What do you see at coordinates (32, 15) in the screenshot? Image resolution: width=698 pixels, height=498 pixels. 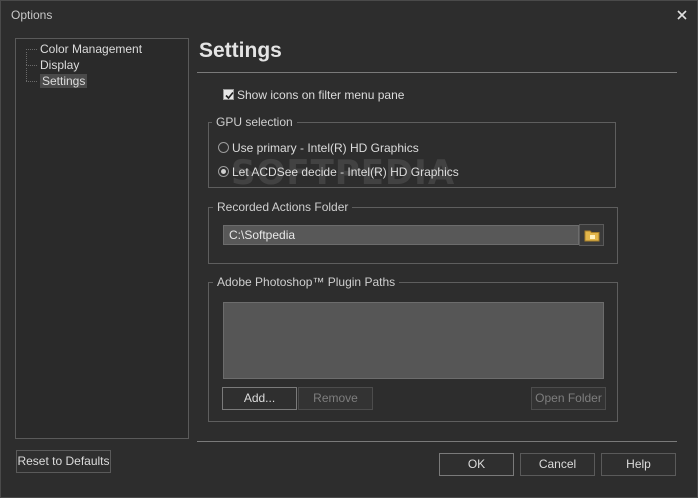 I see `window-title: Options` at bounding box center [32, 15].